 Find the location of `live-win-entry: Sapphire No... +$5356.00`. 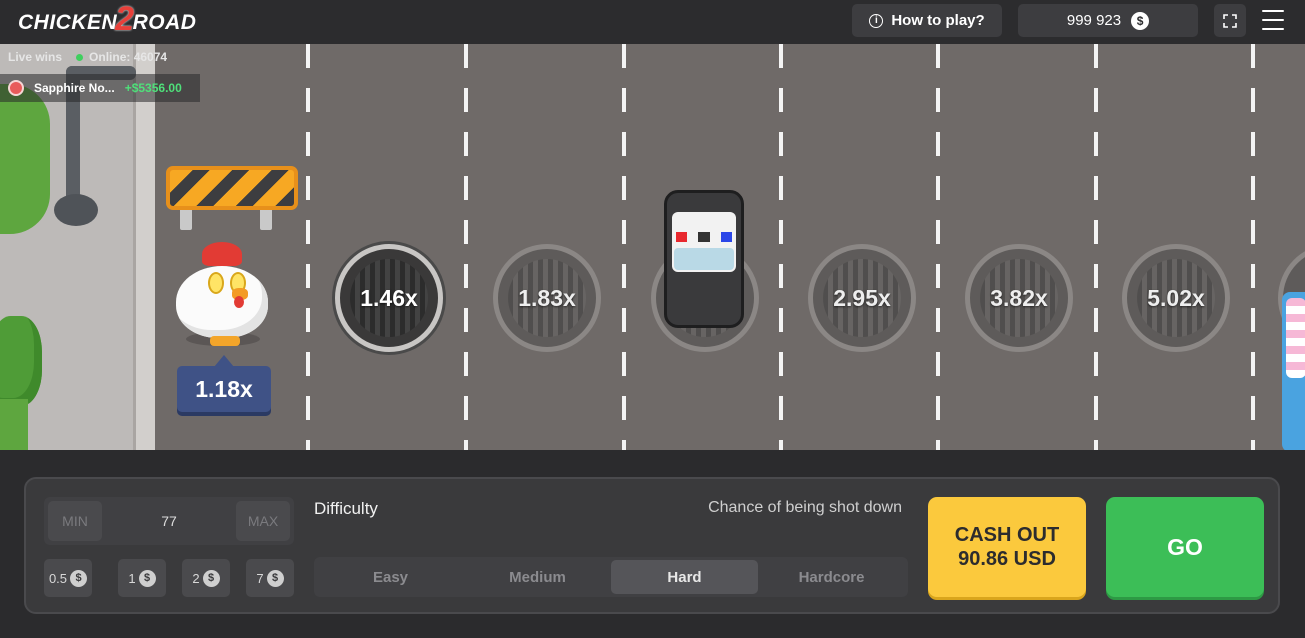

live-win-entry: Sapphire No... +$5356.00 is located at coordinates (100, 88).